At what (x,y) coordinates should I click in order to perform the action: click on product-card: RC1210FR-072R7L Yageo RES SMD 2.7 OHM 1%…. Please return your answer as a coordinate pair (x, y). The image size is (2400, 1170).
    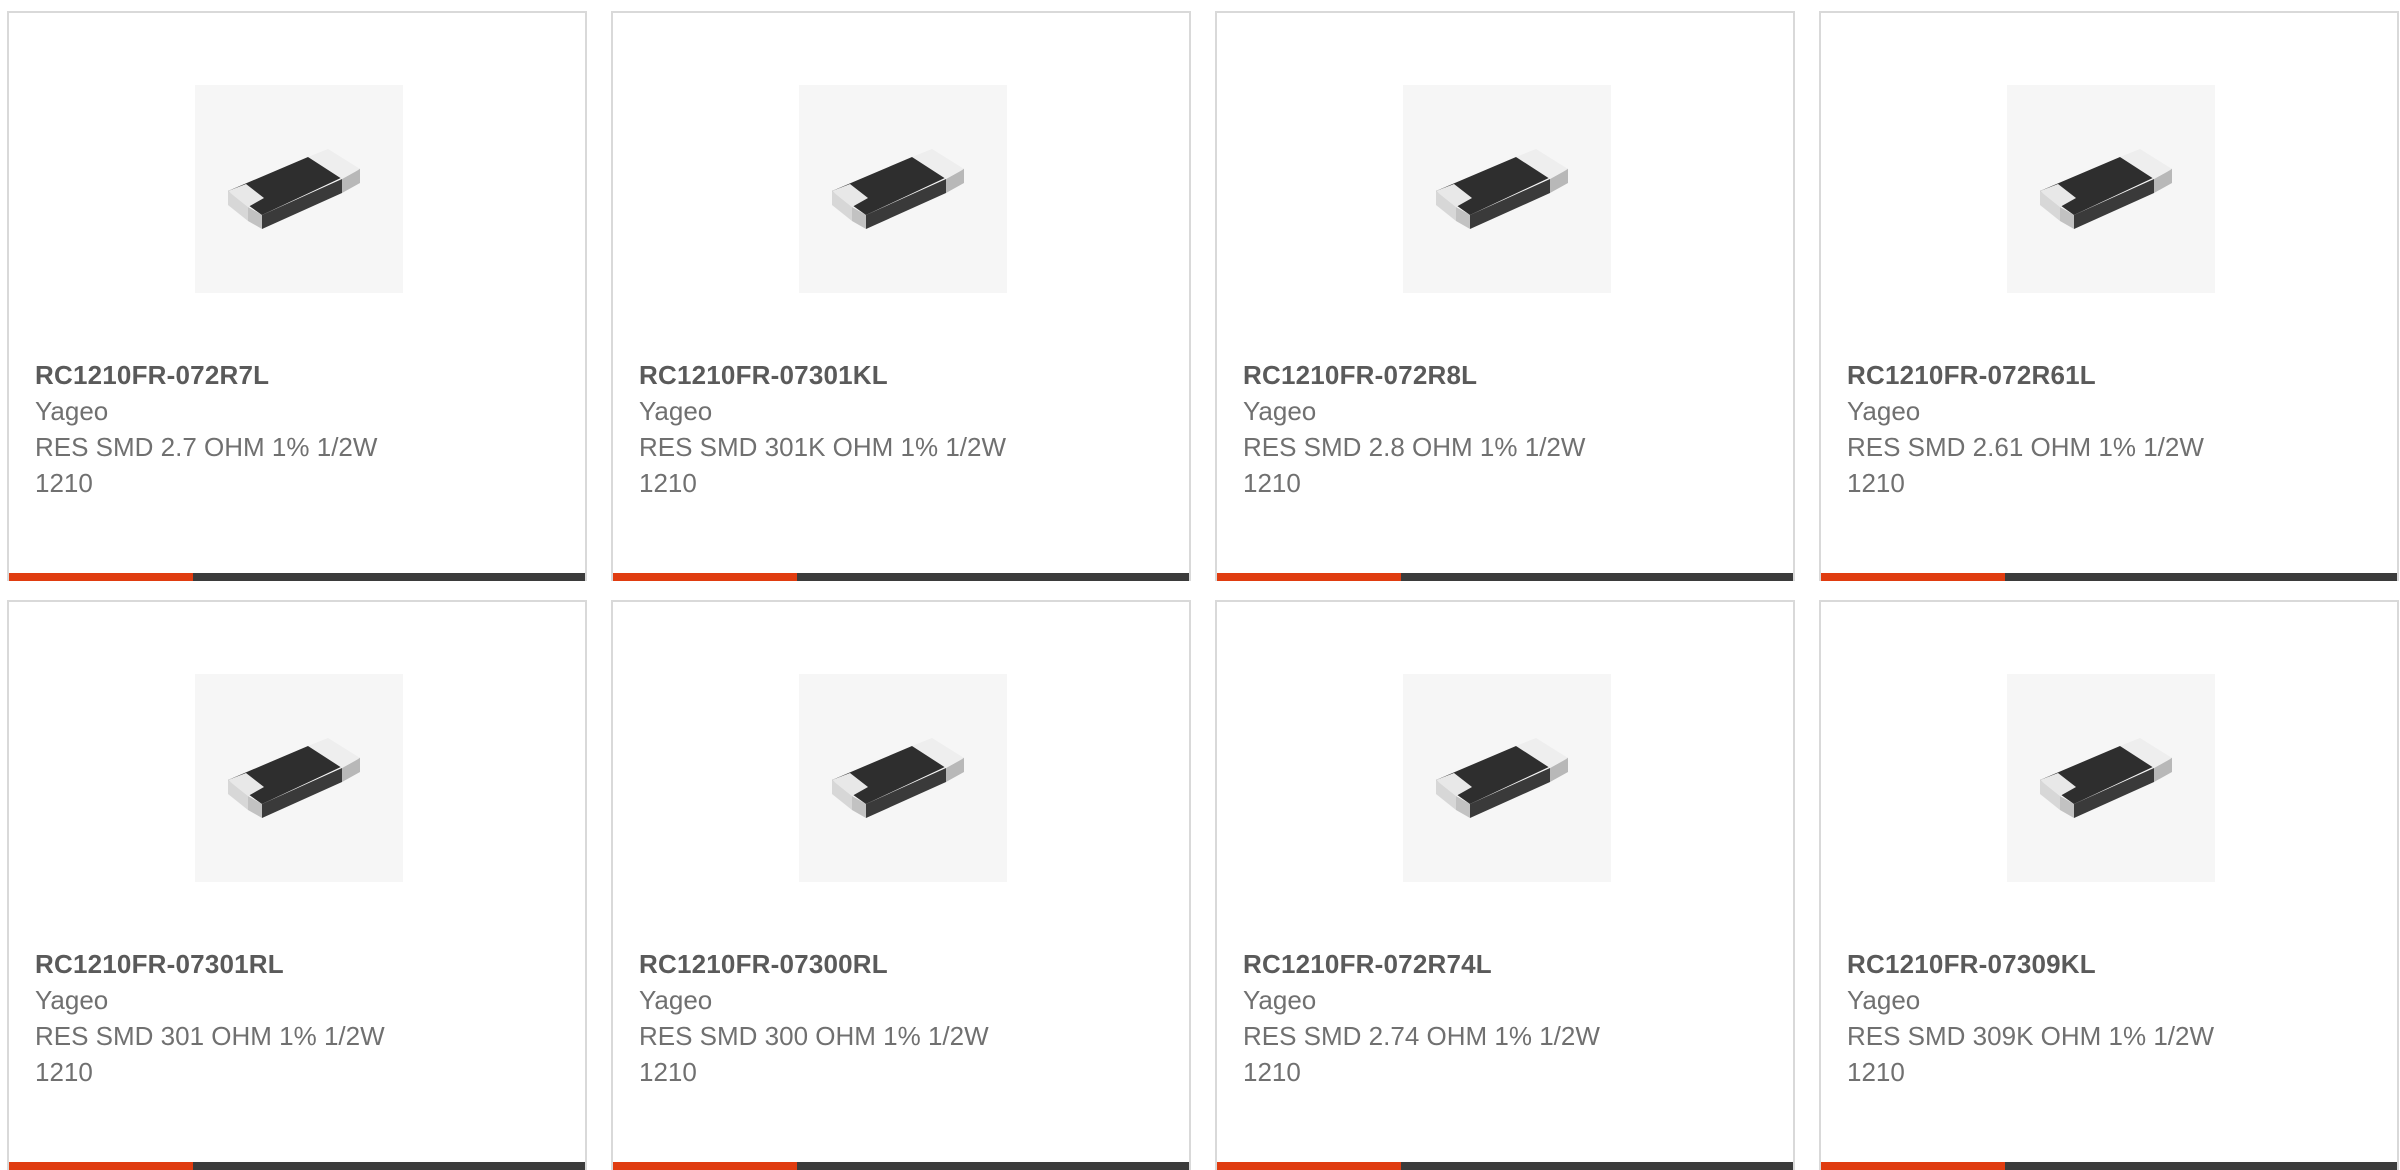
    Looking at the image, I should click on (297, 296).